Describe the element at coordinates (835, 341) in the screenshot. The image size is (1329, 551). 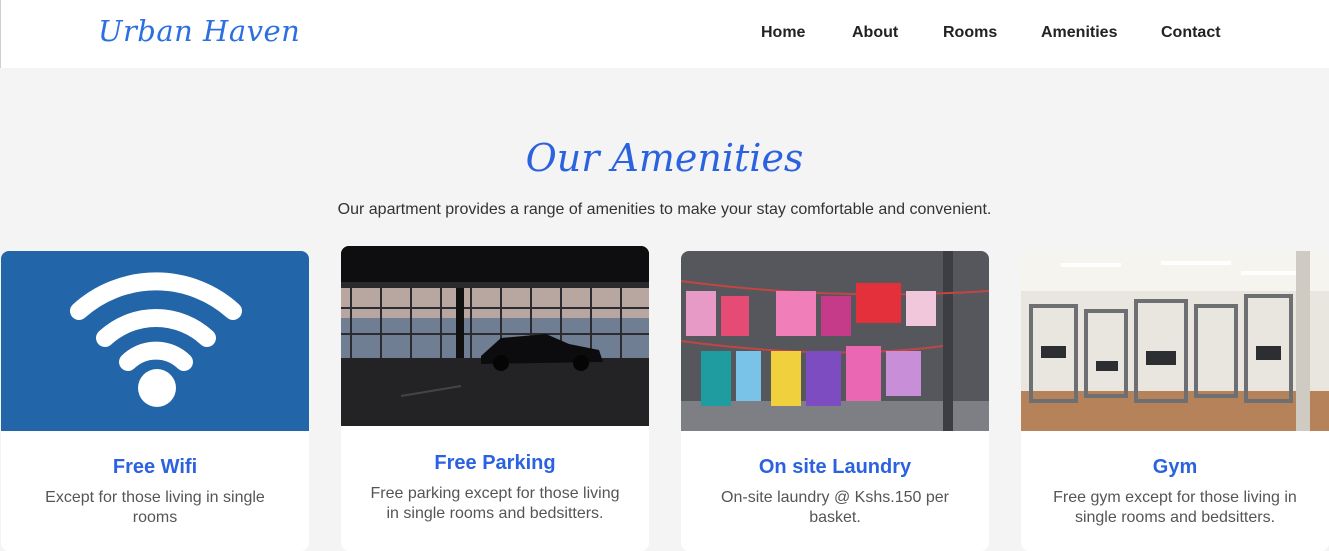
I see `laundry-photo` at that location.